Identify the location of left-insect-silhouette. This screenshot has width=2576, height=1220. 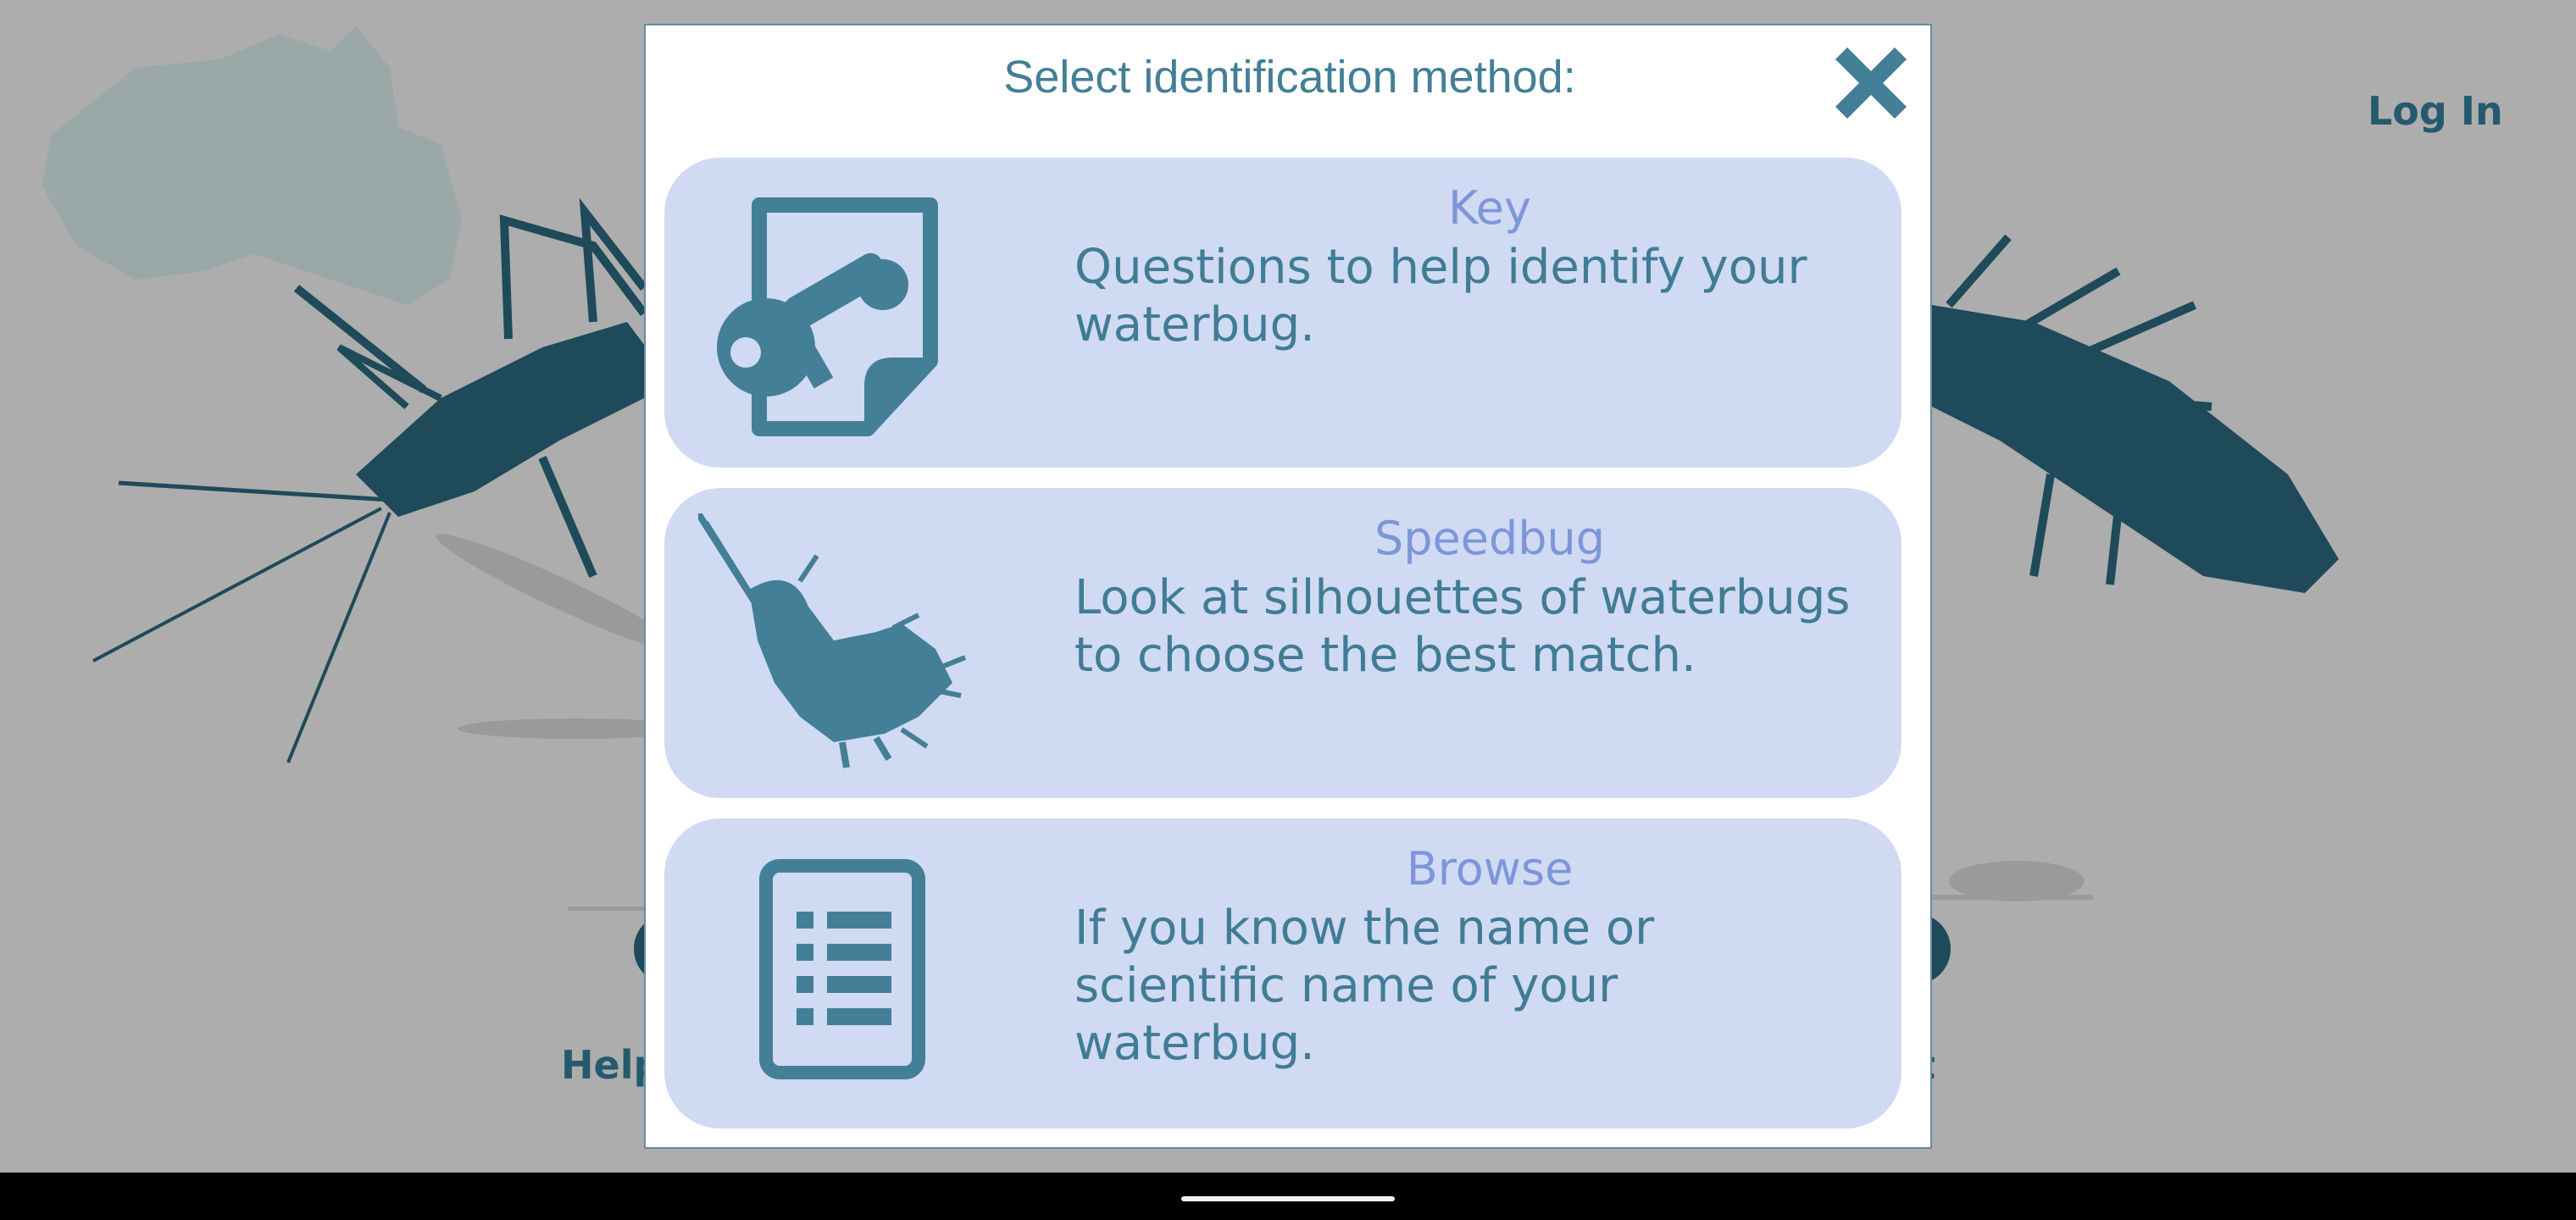
(372, 480).